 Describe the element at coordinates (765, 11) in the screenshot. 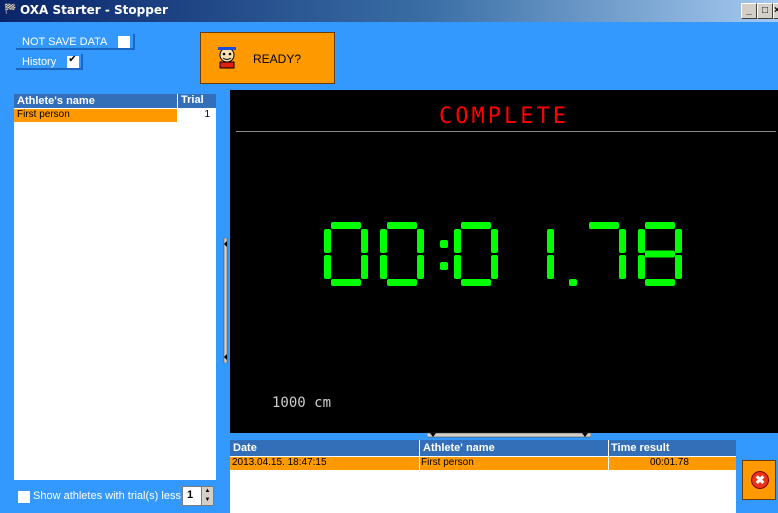

I see `maximize-button: □` at that location.